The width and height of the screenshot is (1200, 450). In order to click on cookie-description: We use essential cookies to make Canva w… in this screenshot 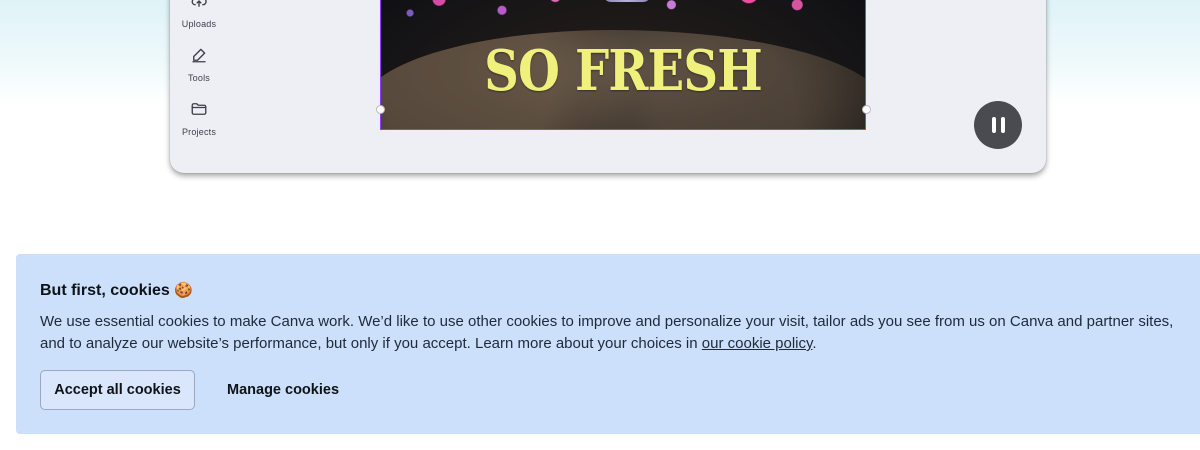, I will do `click(607, 332)`.